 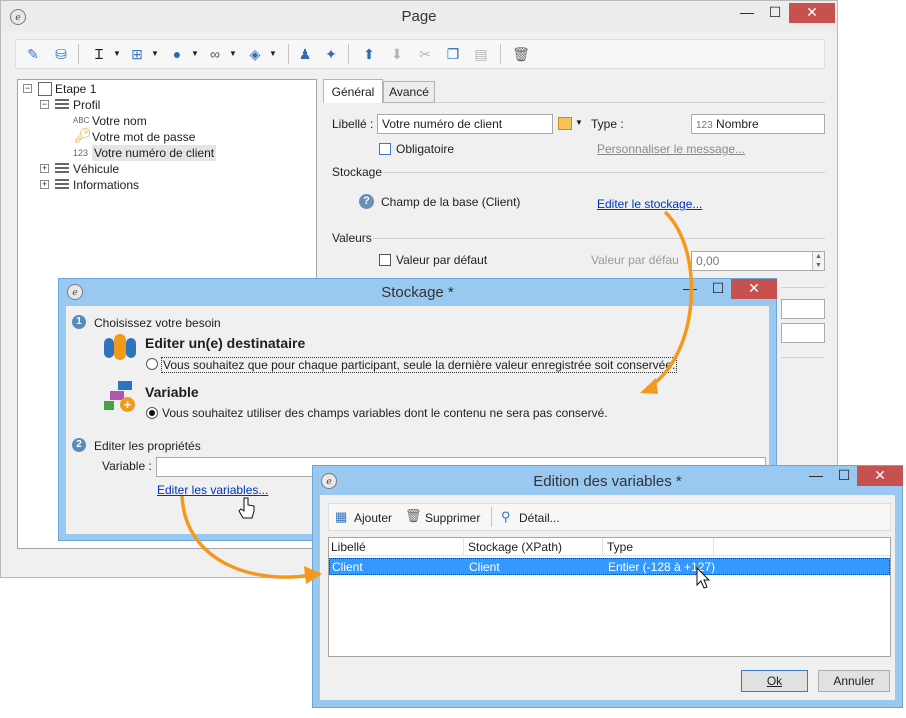 I want to click on arrow-cursor-icon, so click(x=703, y=577).